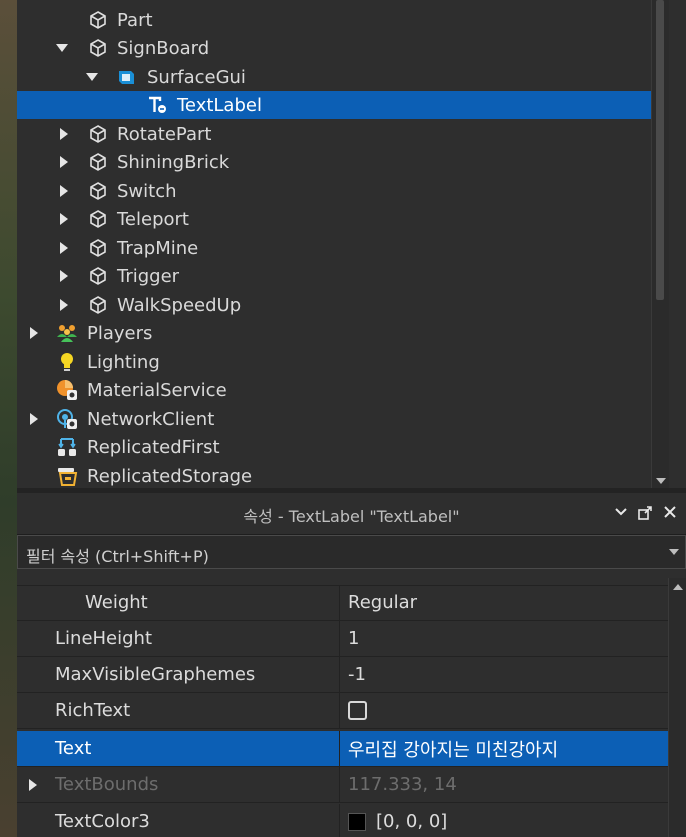  I want to click on tree-item-materialservice: MaterialService, so click(343, 390).